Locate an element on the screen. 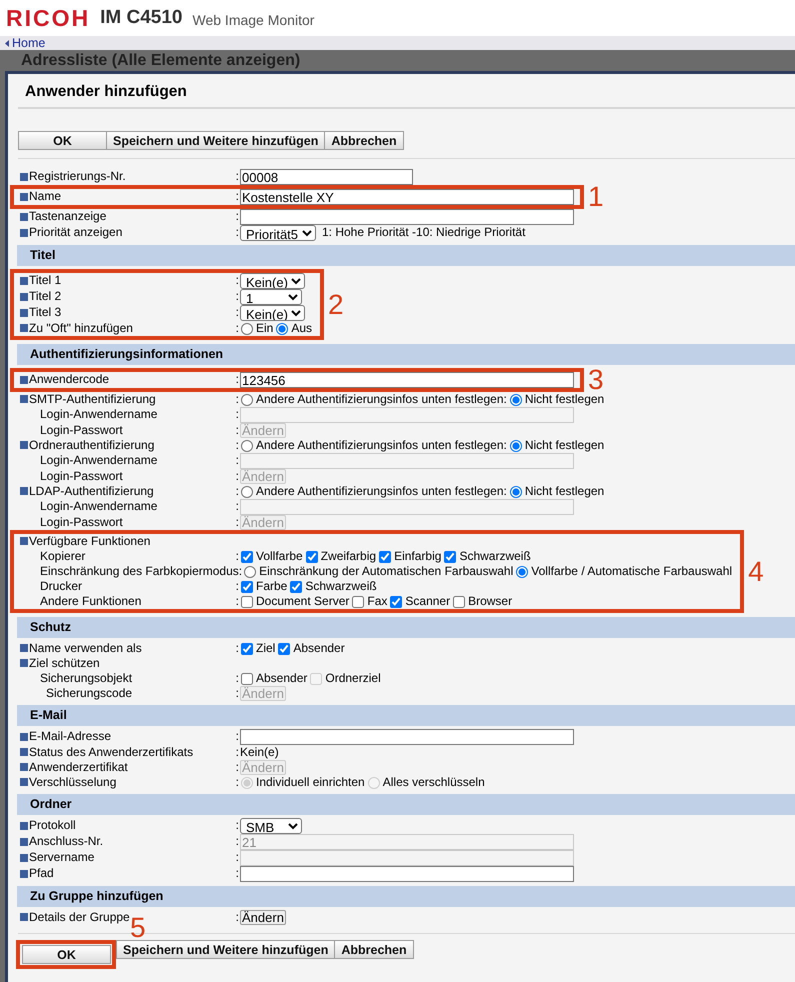  radio-label: Ein is located at coordinates (265, 329).